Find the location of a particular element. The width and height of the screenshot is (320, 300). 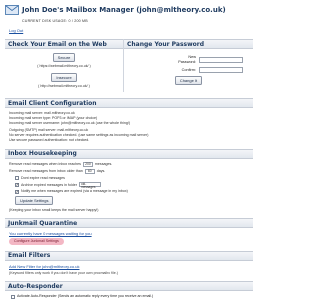

new-password-label: New Password: is located at coordinates (187, 60).